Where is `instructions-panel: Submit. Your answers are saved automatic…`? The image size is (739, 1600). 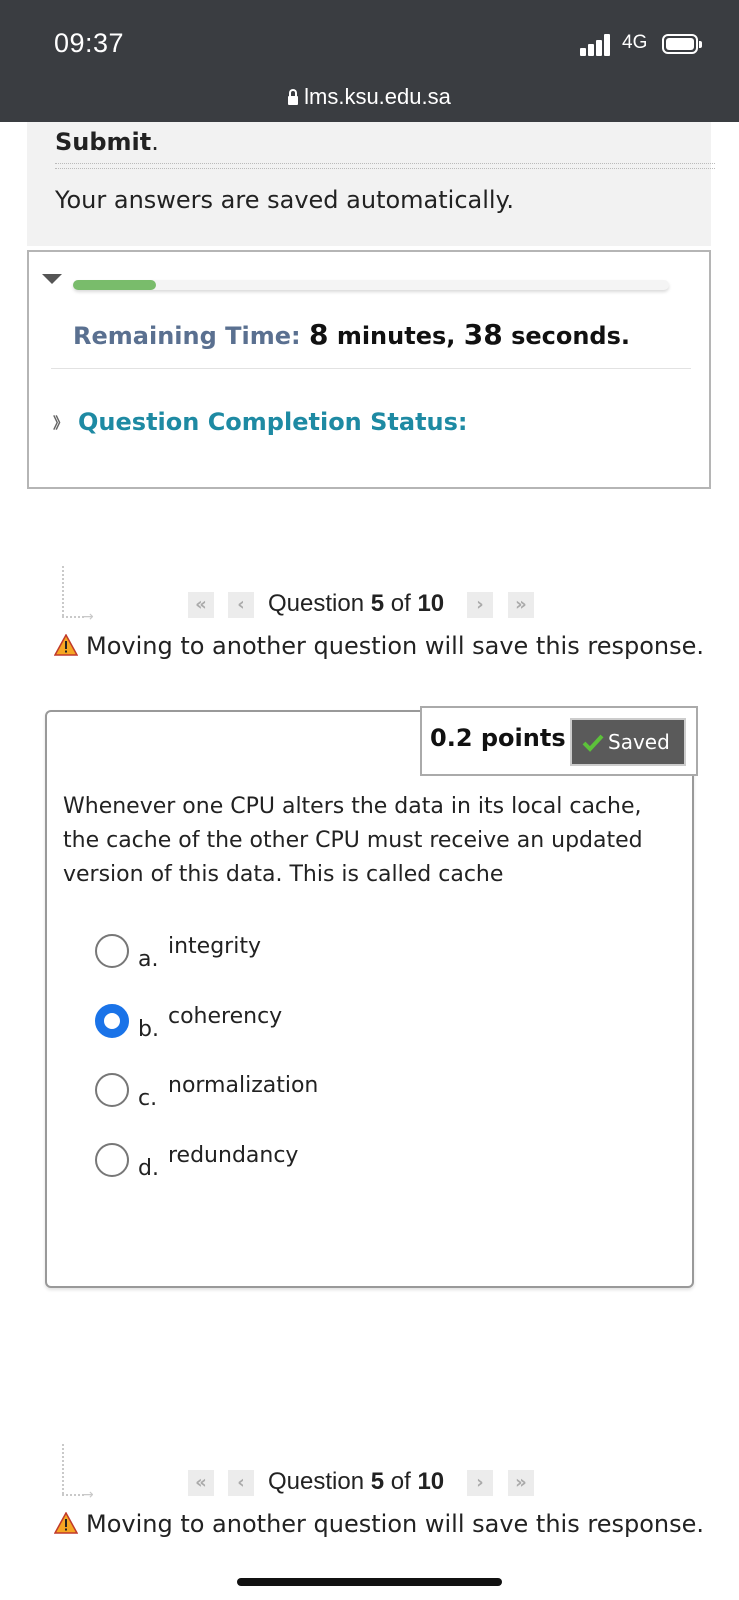
instructions-panel: Submit. Your answers are saved automatic… is located at coordinates (371, 184).